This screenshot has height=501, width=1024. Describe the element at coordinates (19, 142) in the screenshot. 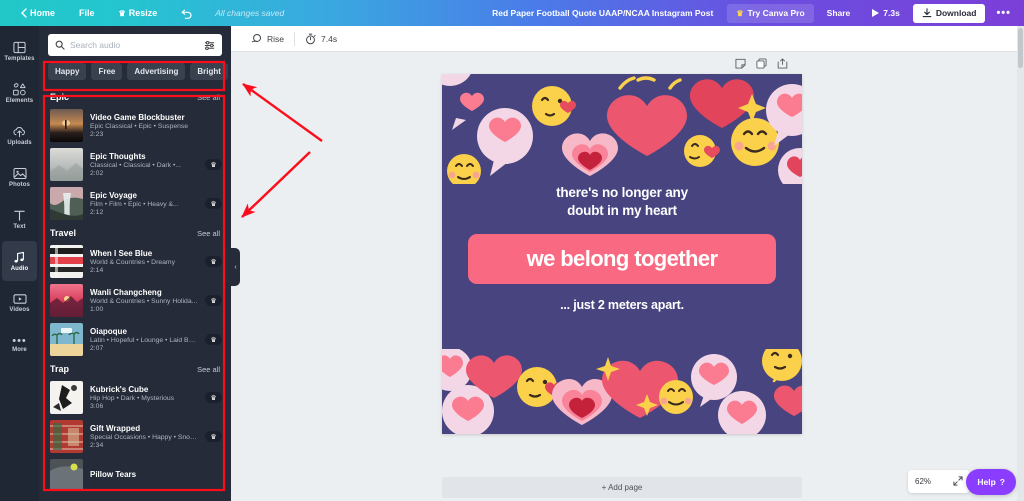

I see `sidebar-item-label: Uploads` at that location.